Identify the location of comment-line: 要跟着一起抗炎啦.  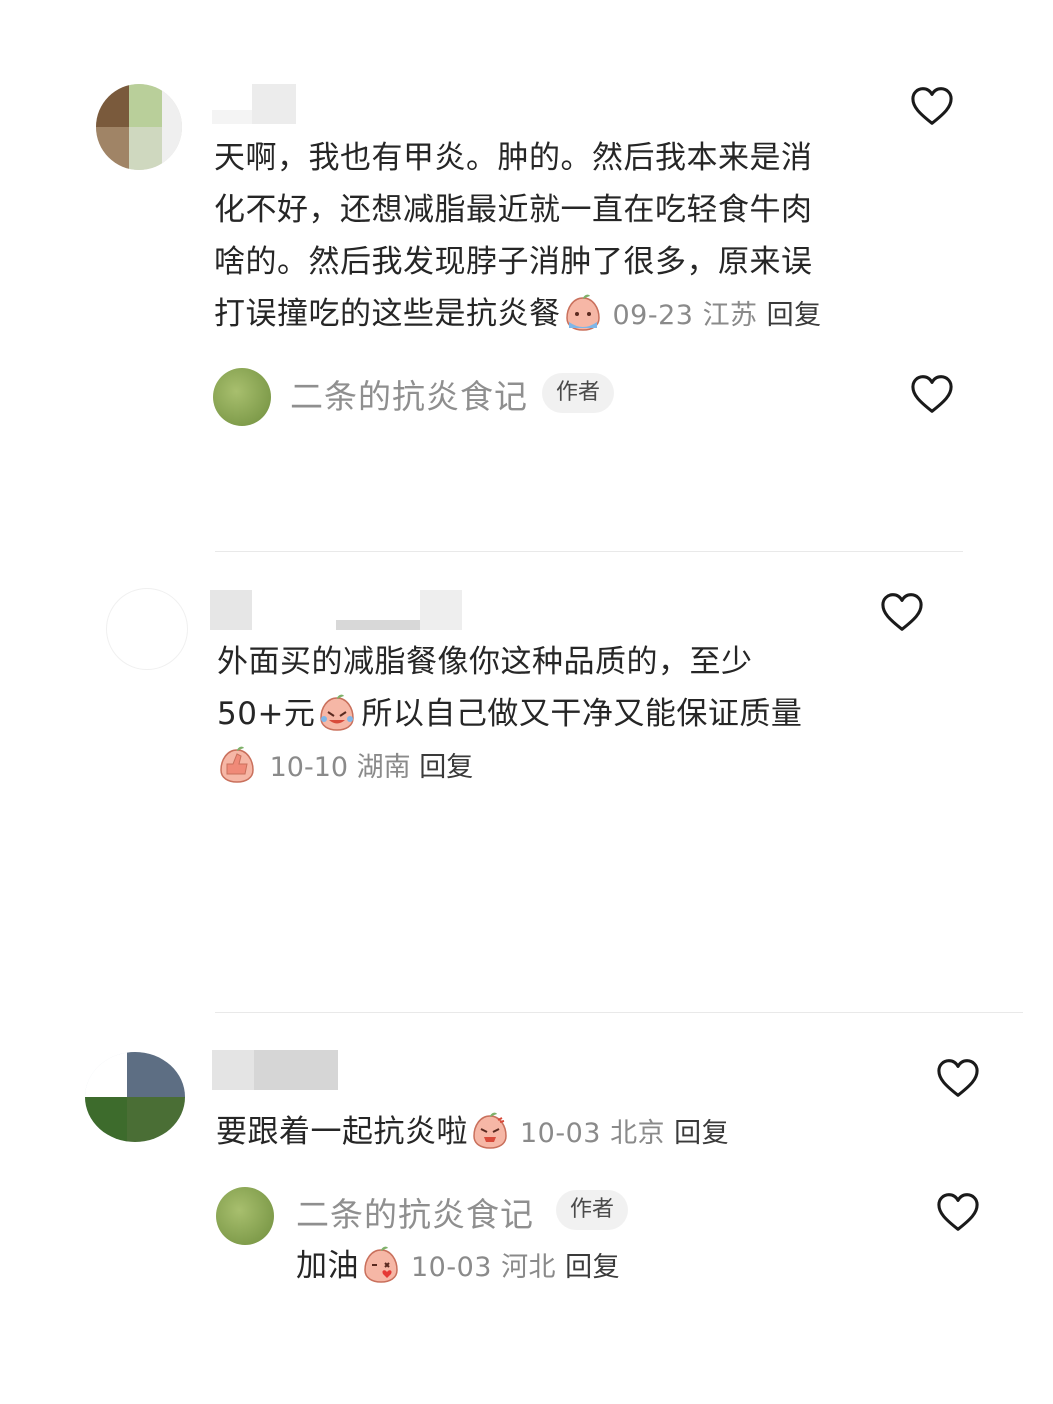
(342, 1132).